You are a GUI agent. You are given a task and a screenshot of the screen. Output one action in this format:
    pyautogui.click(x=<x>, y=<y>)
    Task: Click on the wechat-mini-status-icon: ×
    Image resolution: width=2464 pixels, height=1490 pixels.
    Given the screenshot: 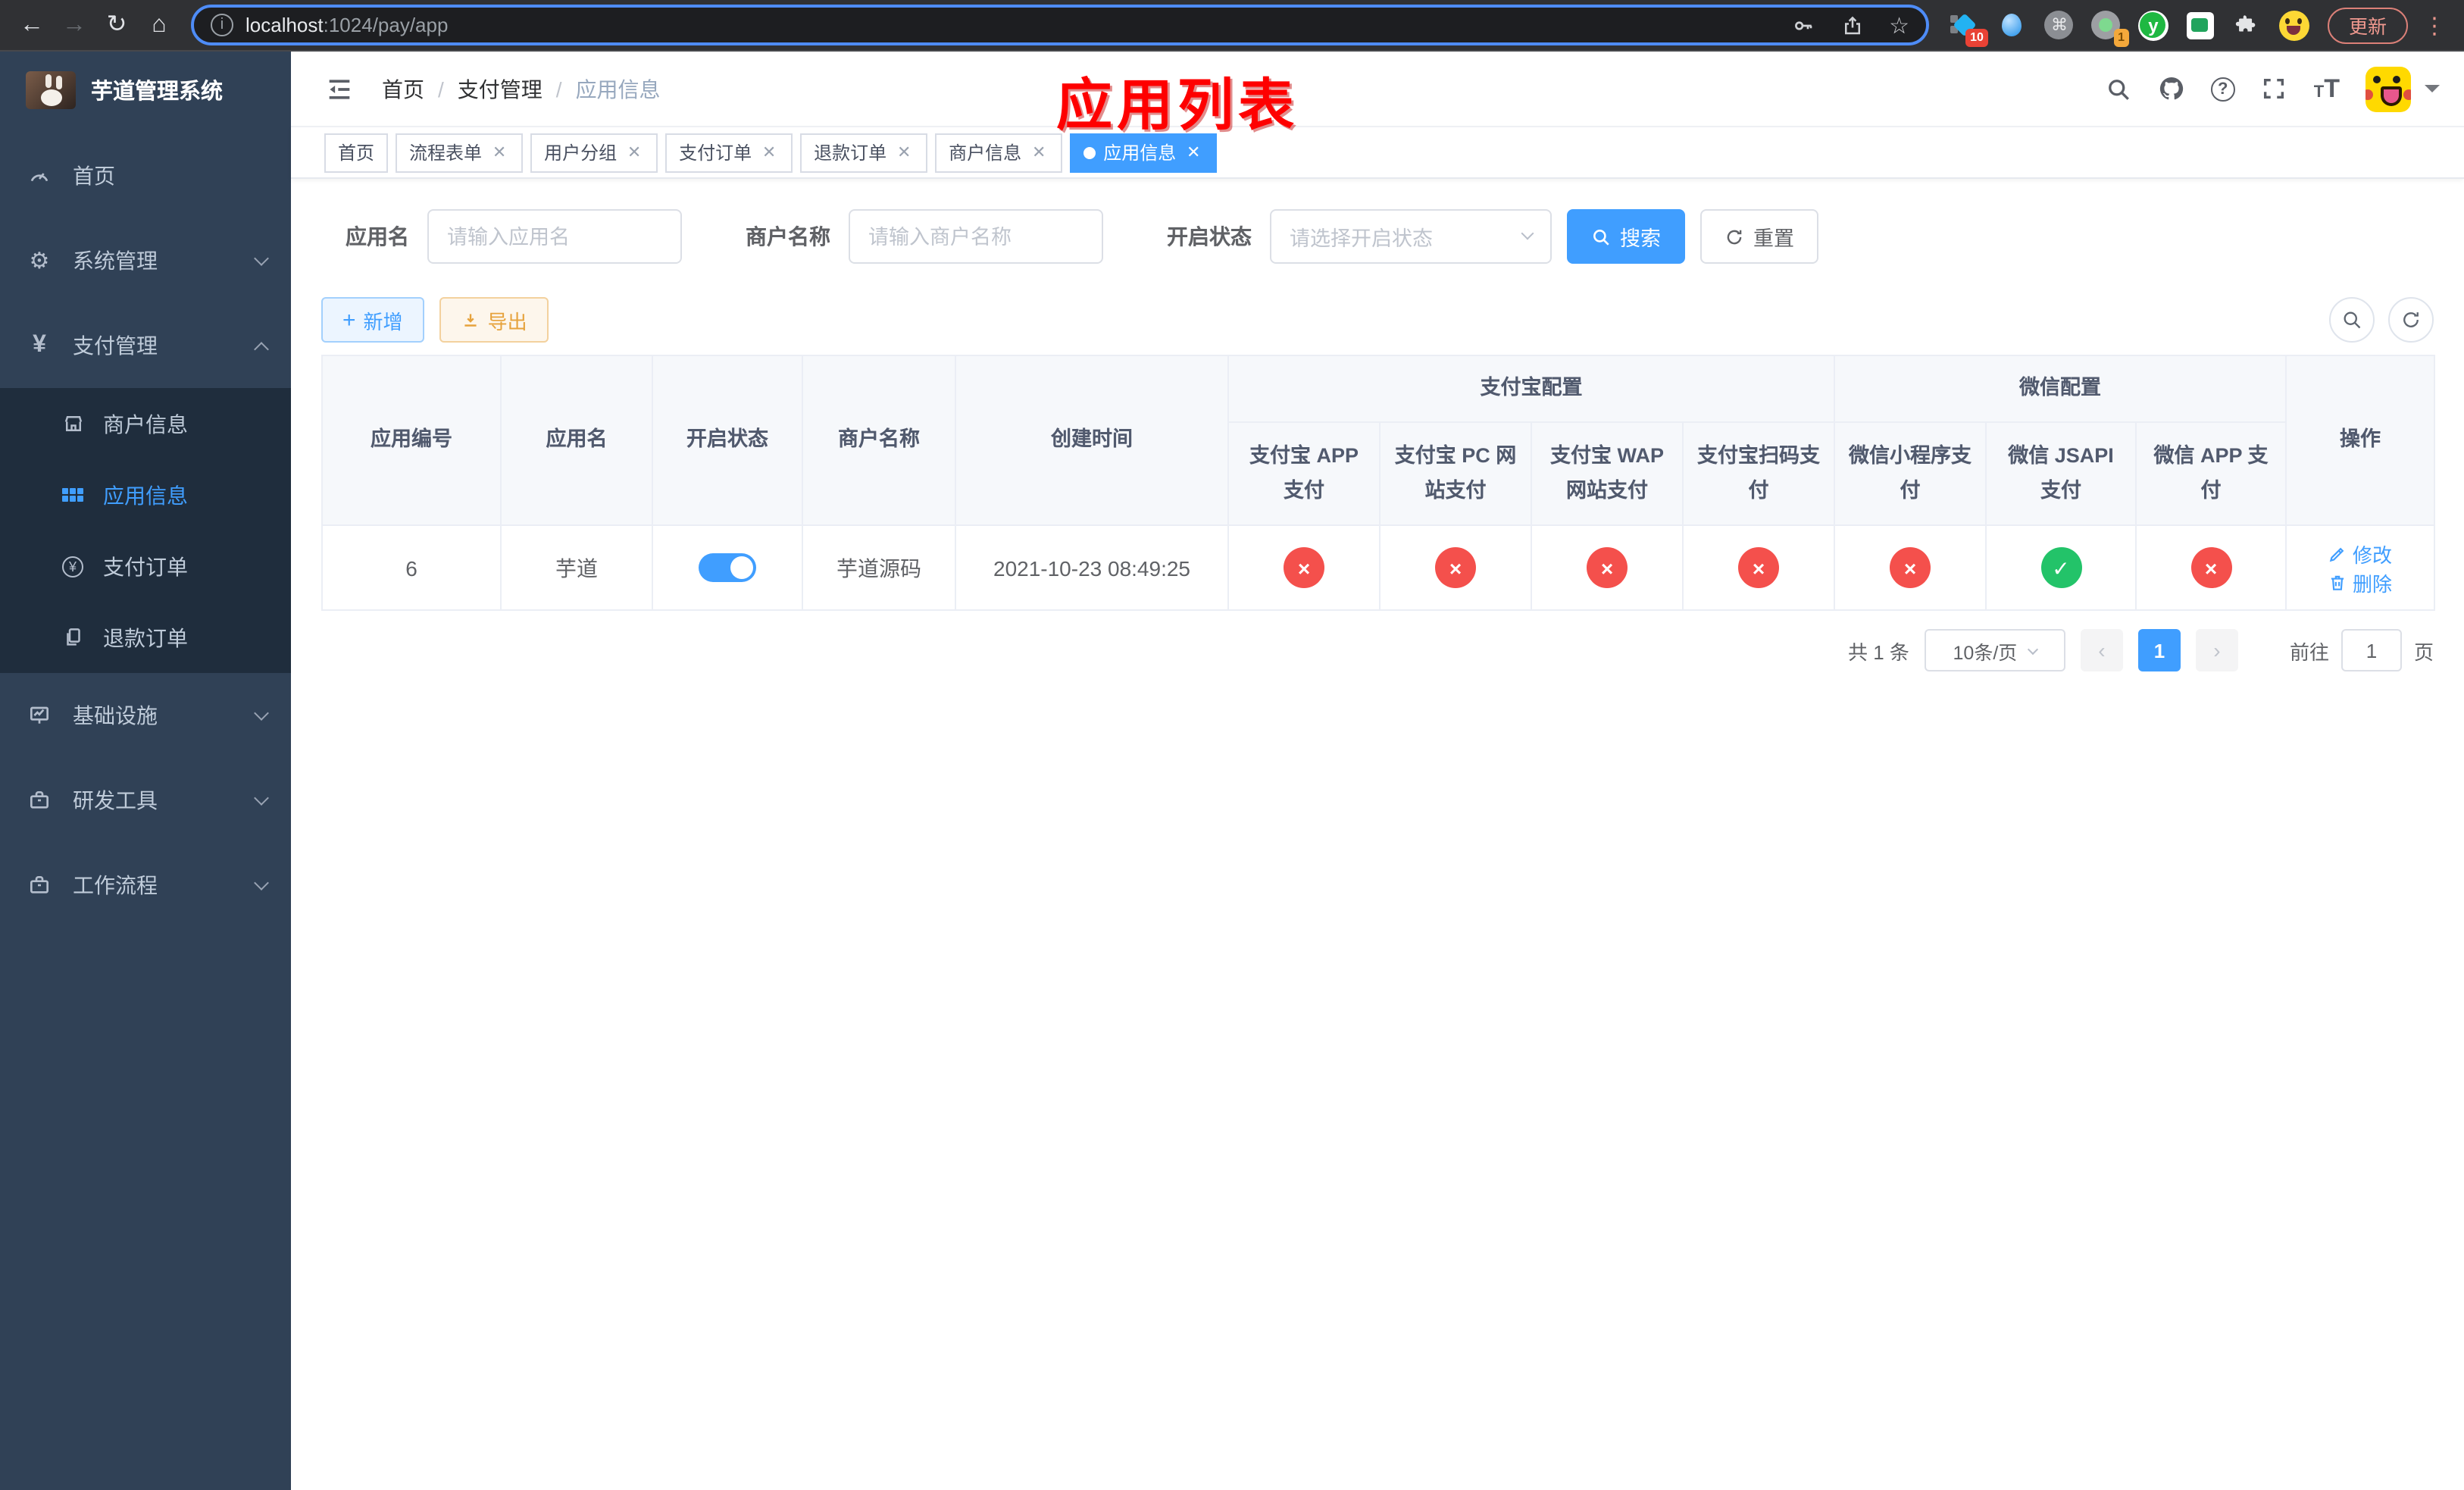 What is the action you would take?
    pyautogui.click(x=1910, y=568)
    